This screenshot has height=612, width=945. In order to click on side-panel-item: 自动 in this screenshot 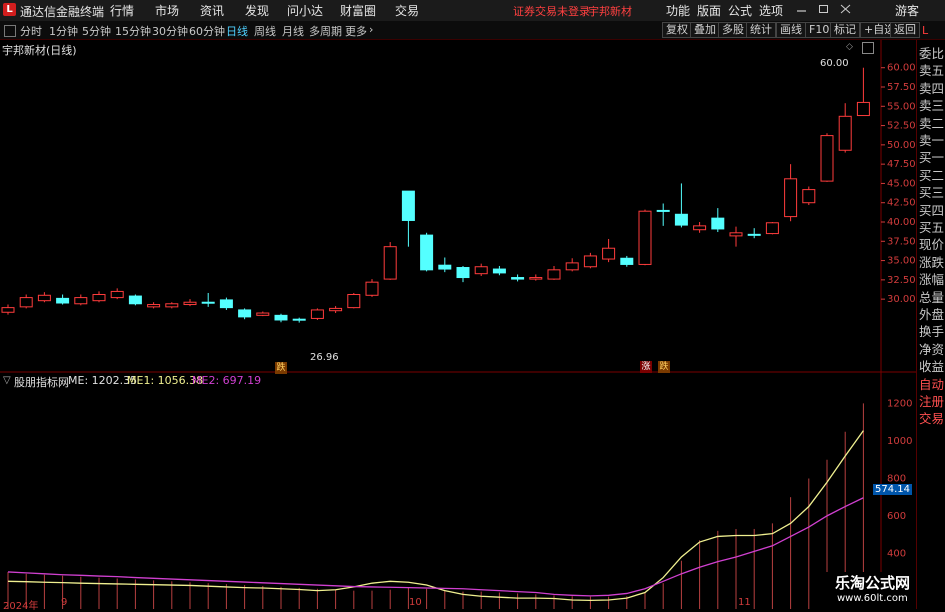, I will do `click(931, 385)`.